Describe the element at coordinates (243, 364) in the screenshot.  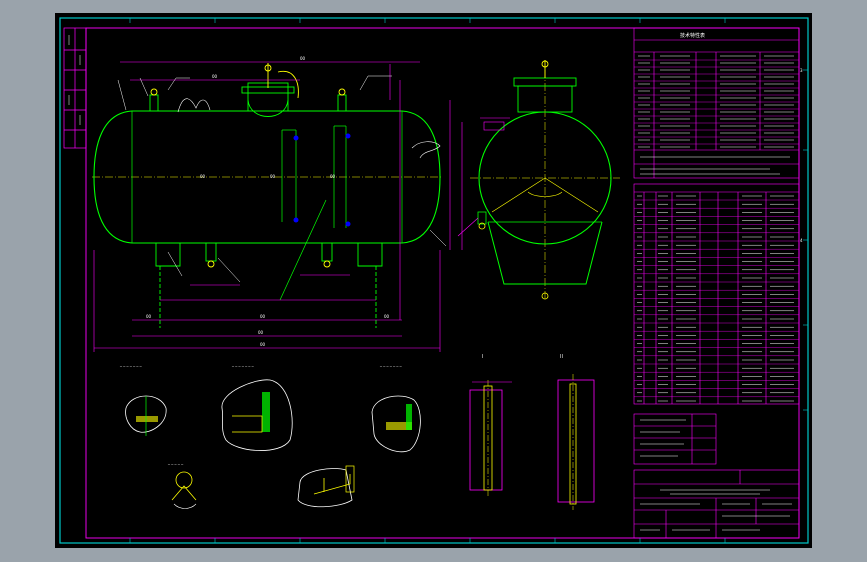
I see `detail-2-title: _ _ _ _ _ _ _` at that location.